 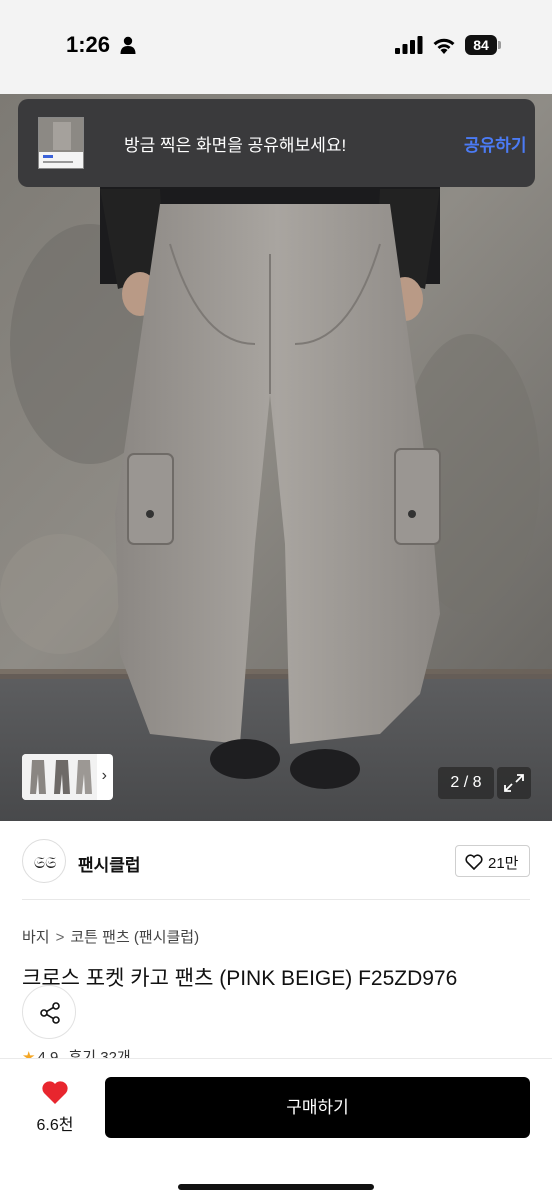 I want to click on status-bar: 1:26 84, so click(x=276, y=47).